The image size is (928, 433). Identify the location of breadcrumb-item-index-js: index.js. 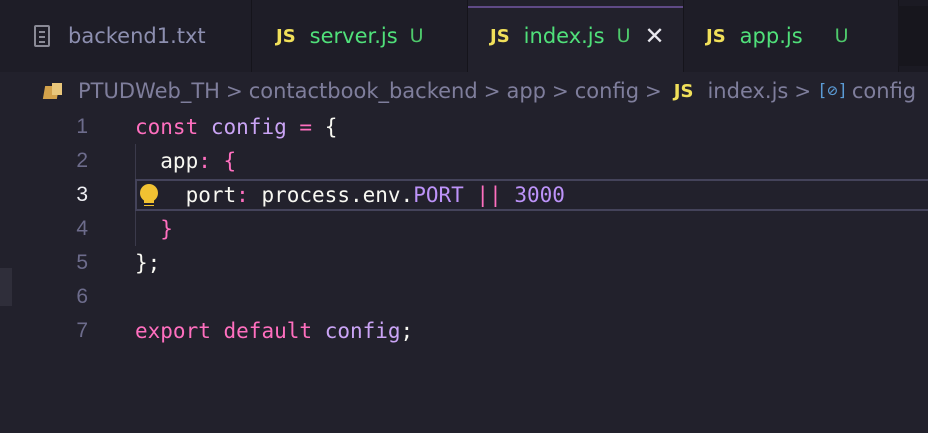
(747, 91).